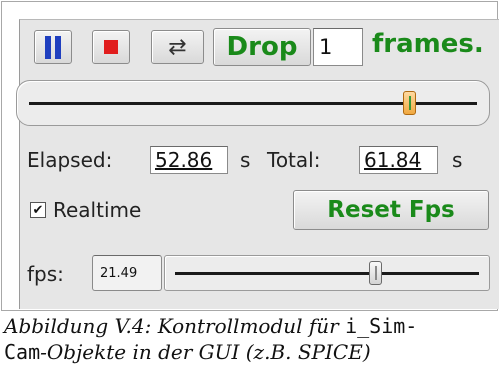  Describe the element at coordinates (457, 160) in the screenshot. I see `total-unit: s` at that location.